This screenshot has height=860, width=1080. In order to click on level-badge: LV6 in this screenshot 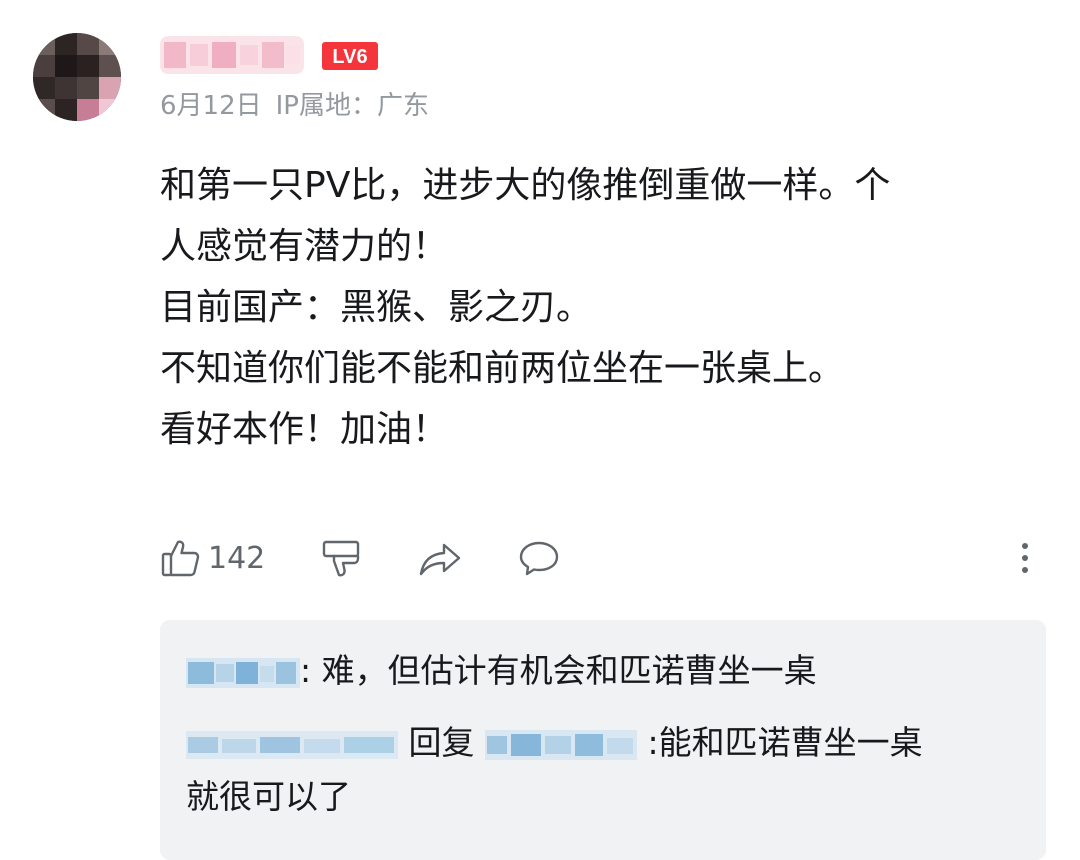, I will do `click(350, 56)`.